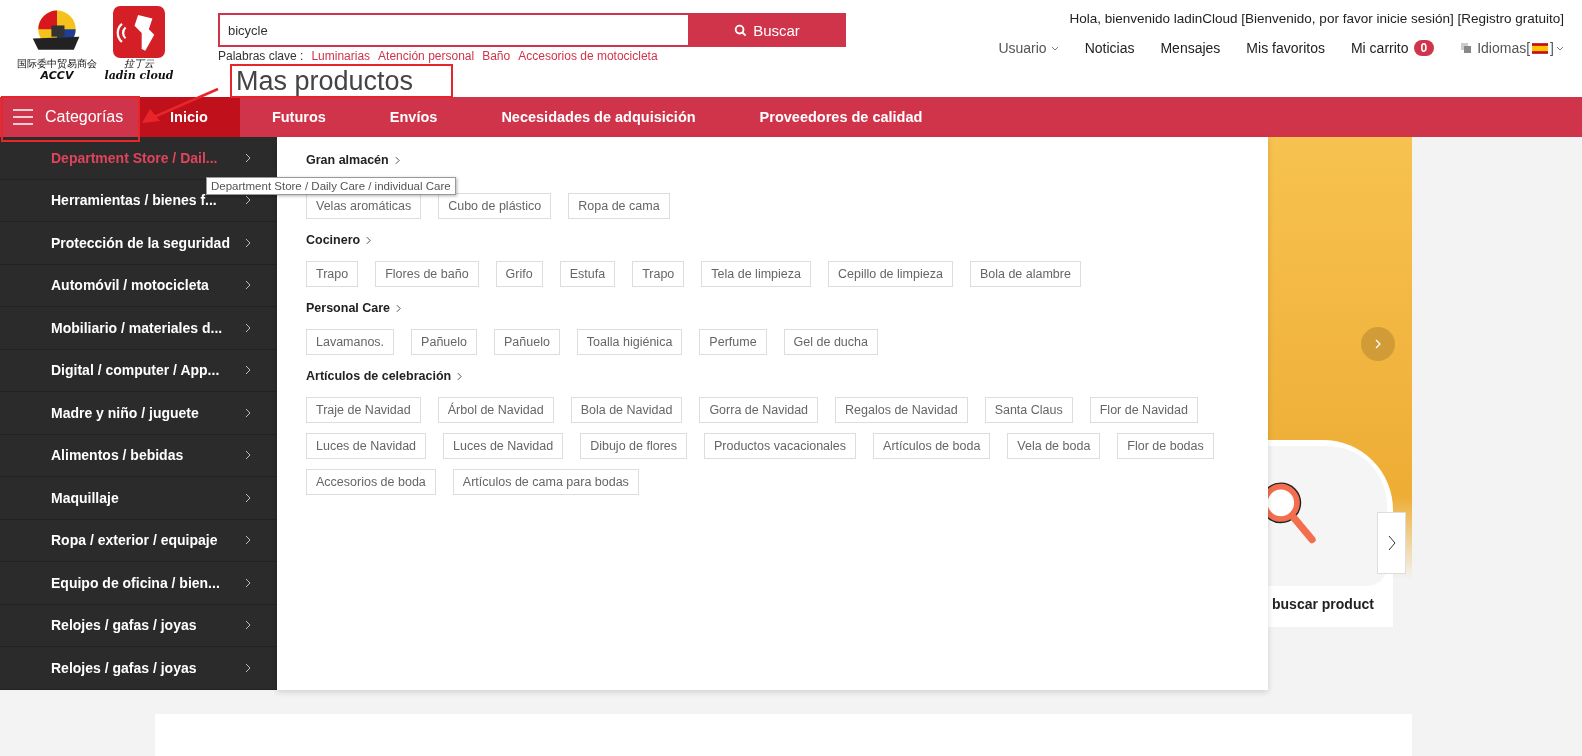 The width and height of the screenshot is (1582, 756). What do you see at coordinates (841, 117) in the screenshot?
I see `nav-tab: Proveedores de calidad` at bounding box center [841, 117].